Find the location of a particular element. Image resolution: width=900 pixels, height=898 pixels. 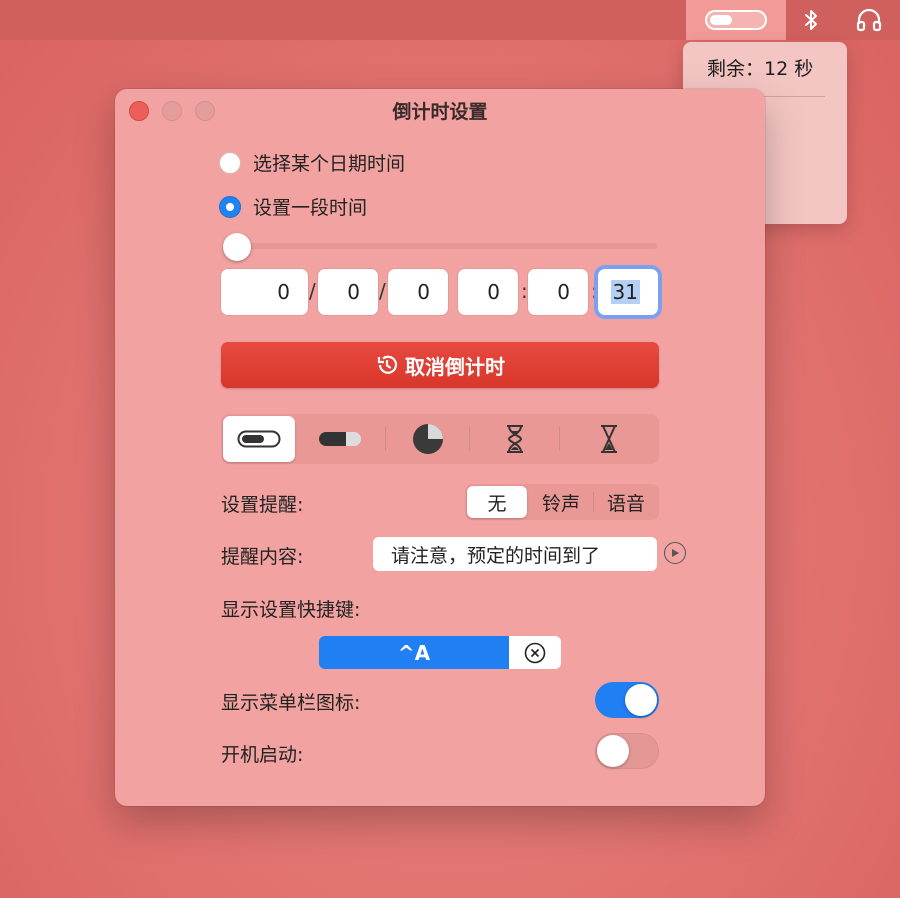

style-option-pie is located at coordinates (428, 439).